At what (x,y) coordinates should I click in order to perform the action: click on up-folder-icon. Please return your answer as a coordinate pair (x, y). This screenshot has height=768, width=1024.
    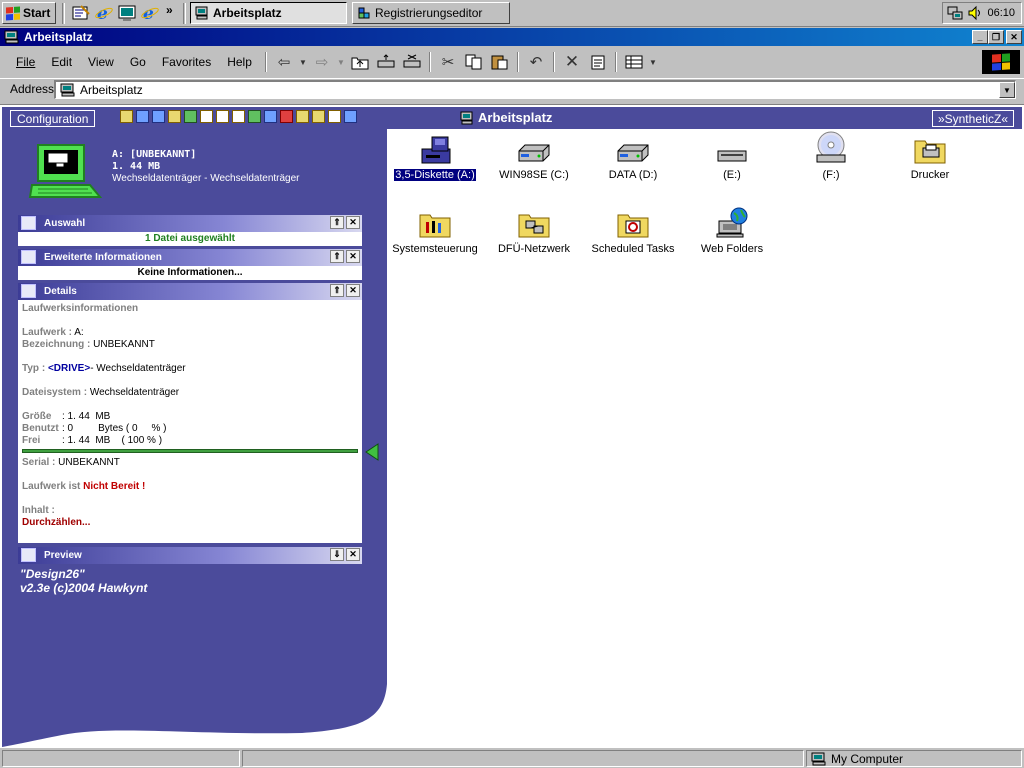
    Looking at the image, I should click on (360, 62).